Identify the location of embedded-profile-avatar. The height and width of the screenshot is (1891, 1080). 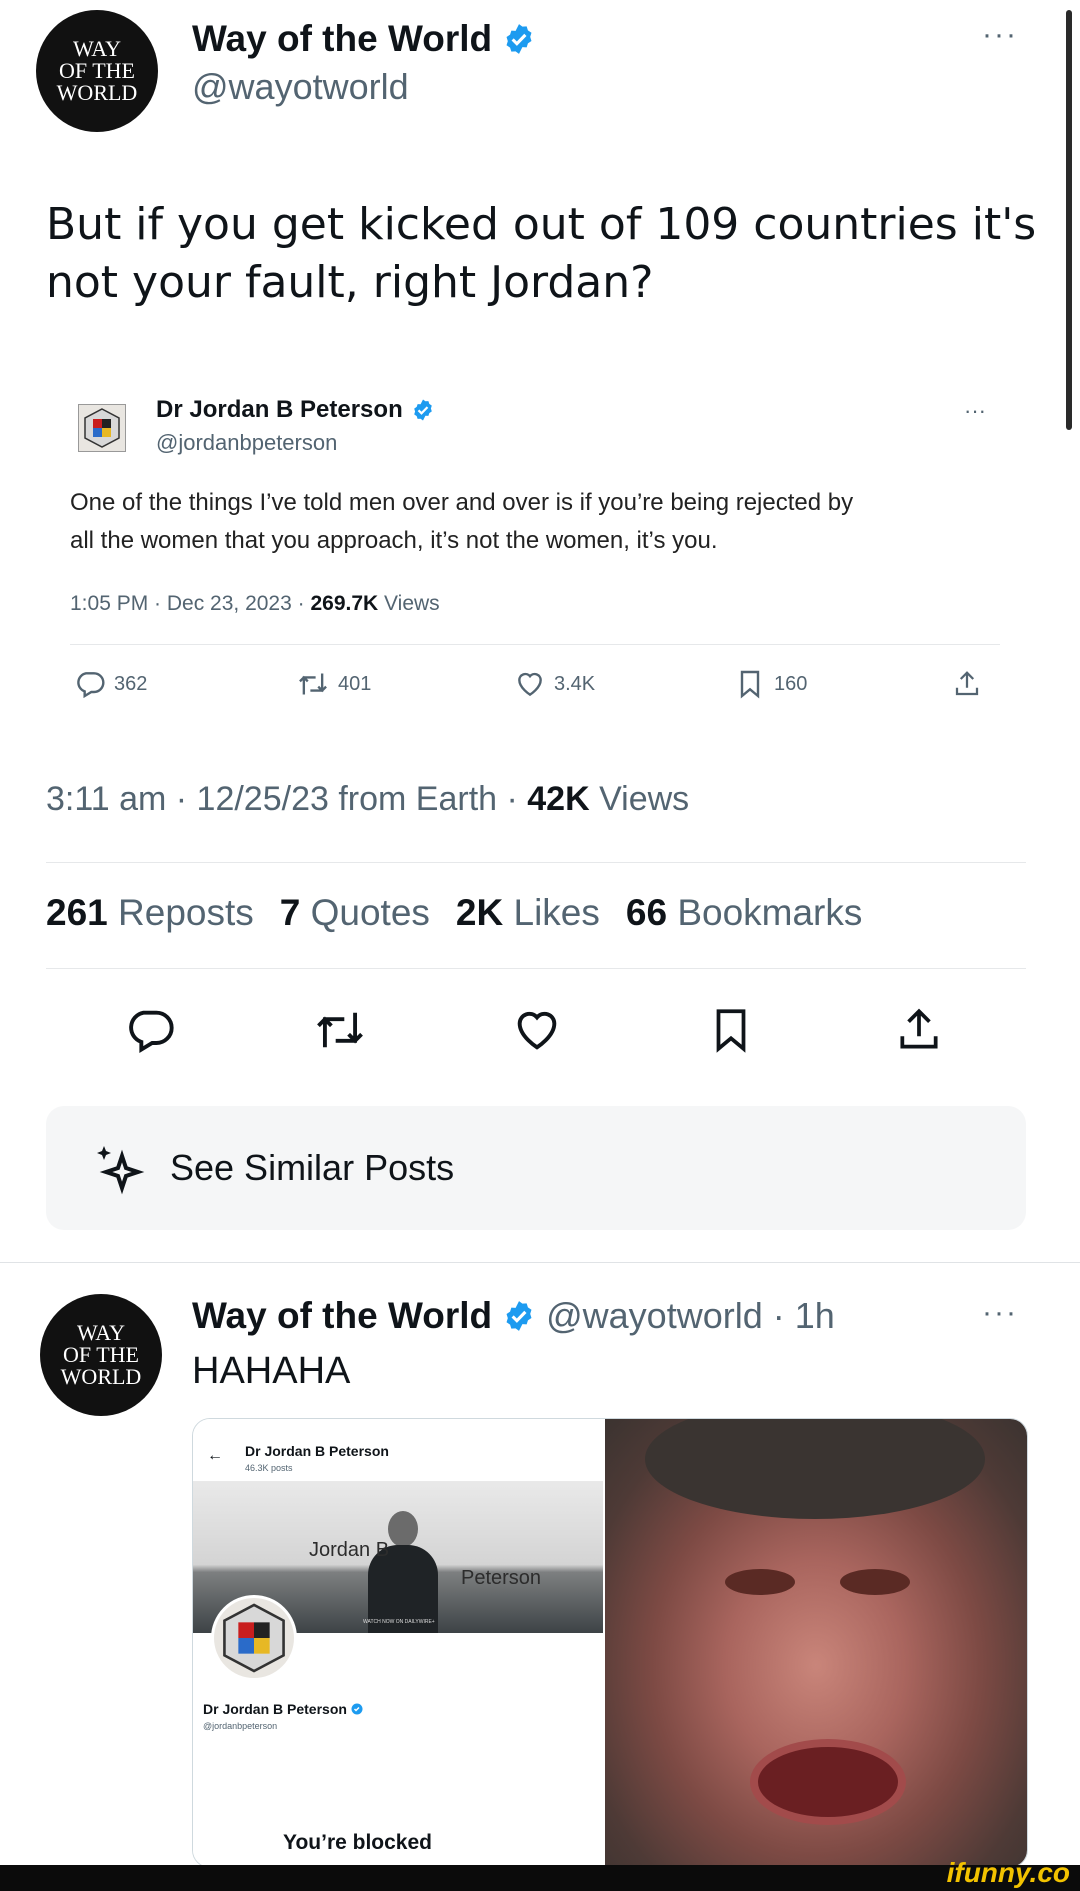
(254, 1638).